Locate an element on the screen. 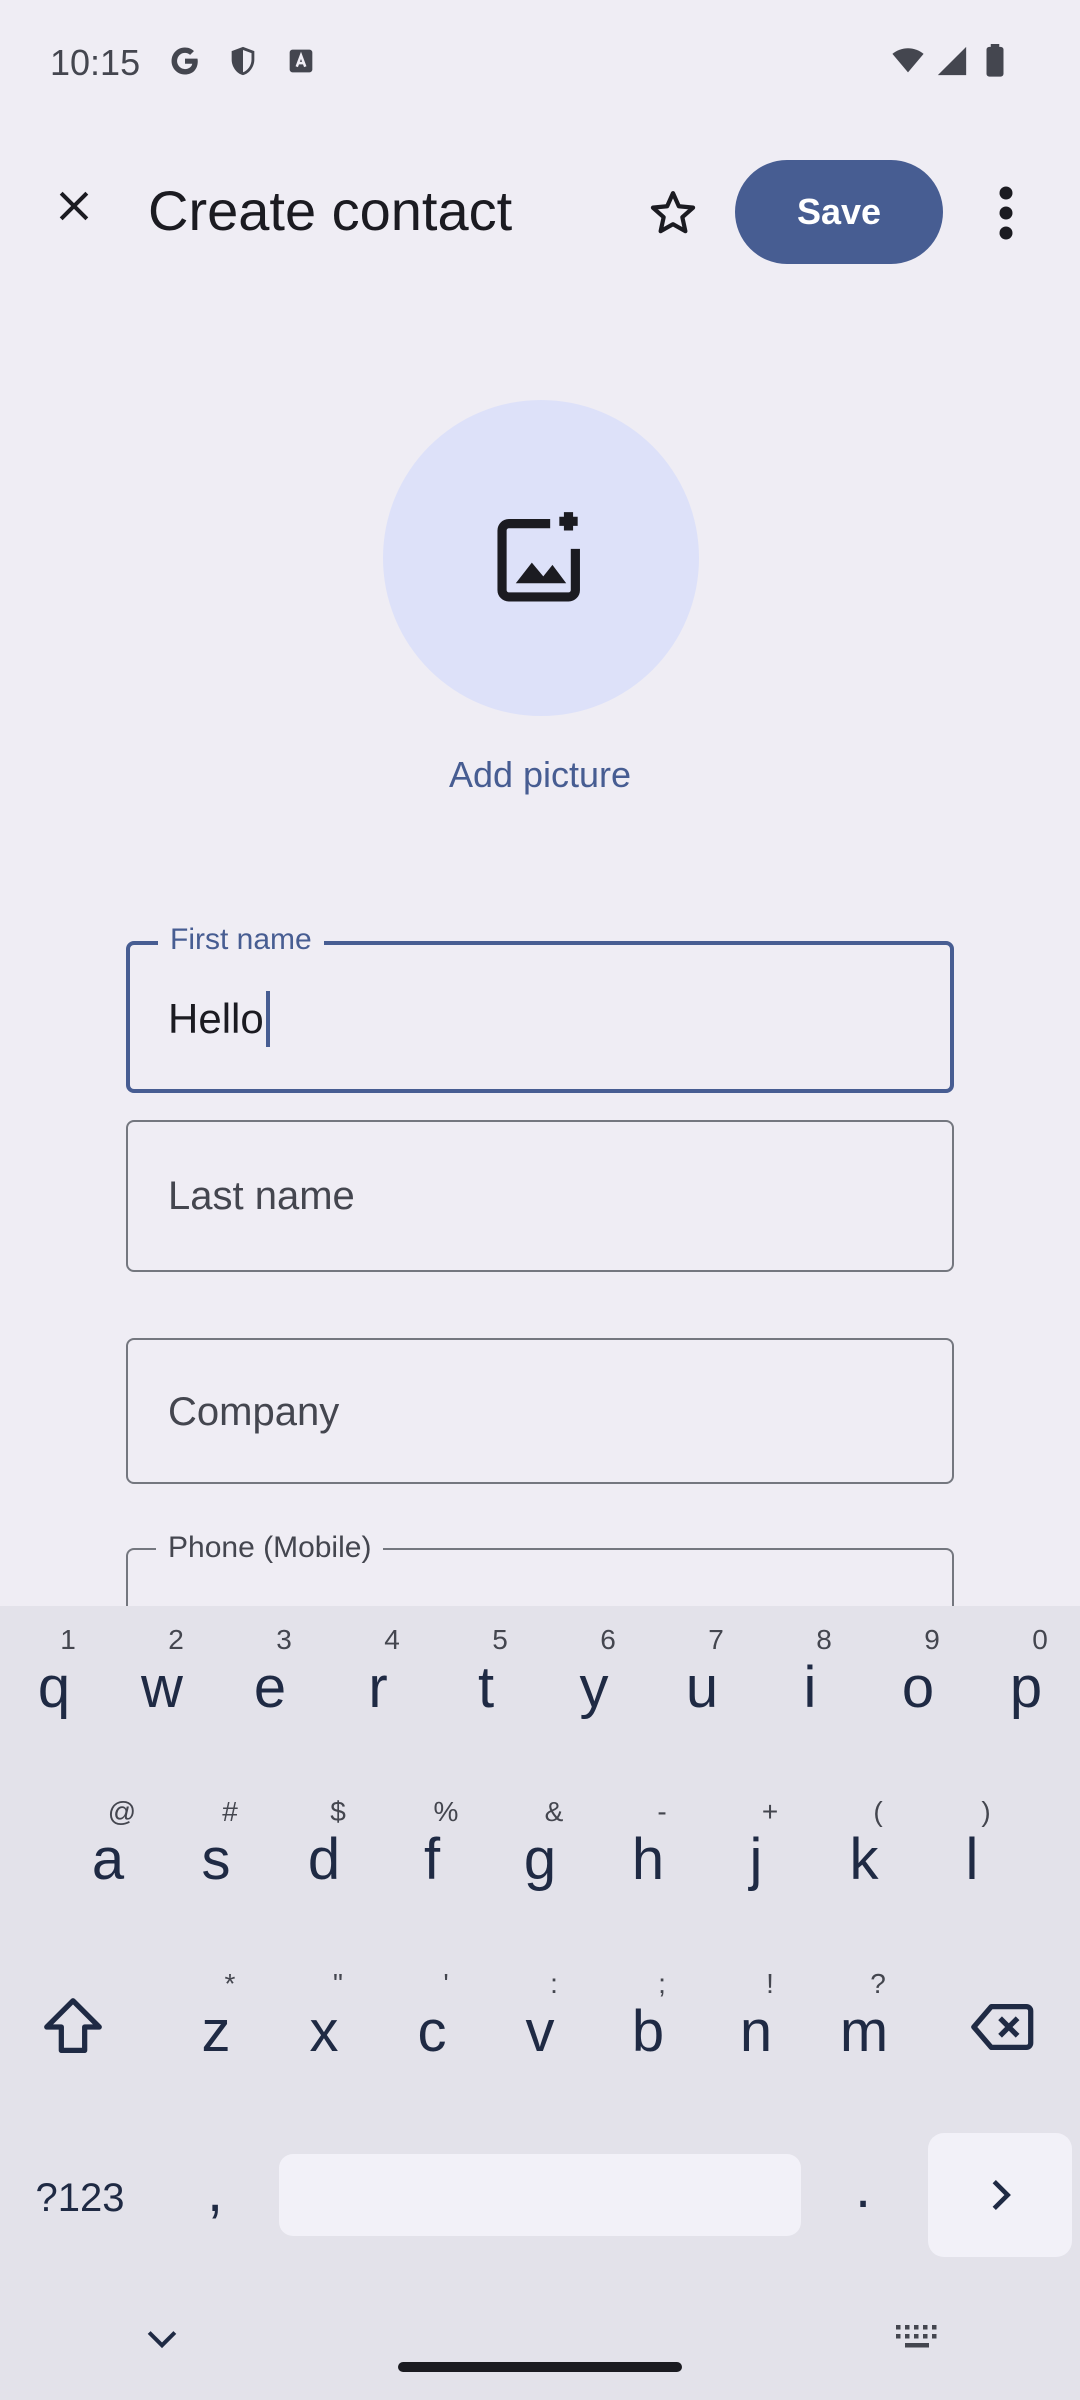 This screenshot has height=2400, width=1080. close-icon is located at coordinates (74, 206).